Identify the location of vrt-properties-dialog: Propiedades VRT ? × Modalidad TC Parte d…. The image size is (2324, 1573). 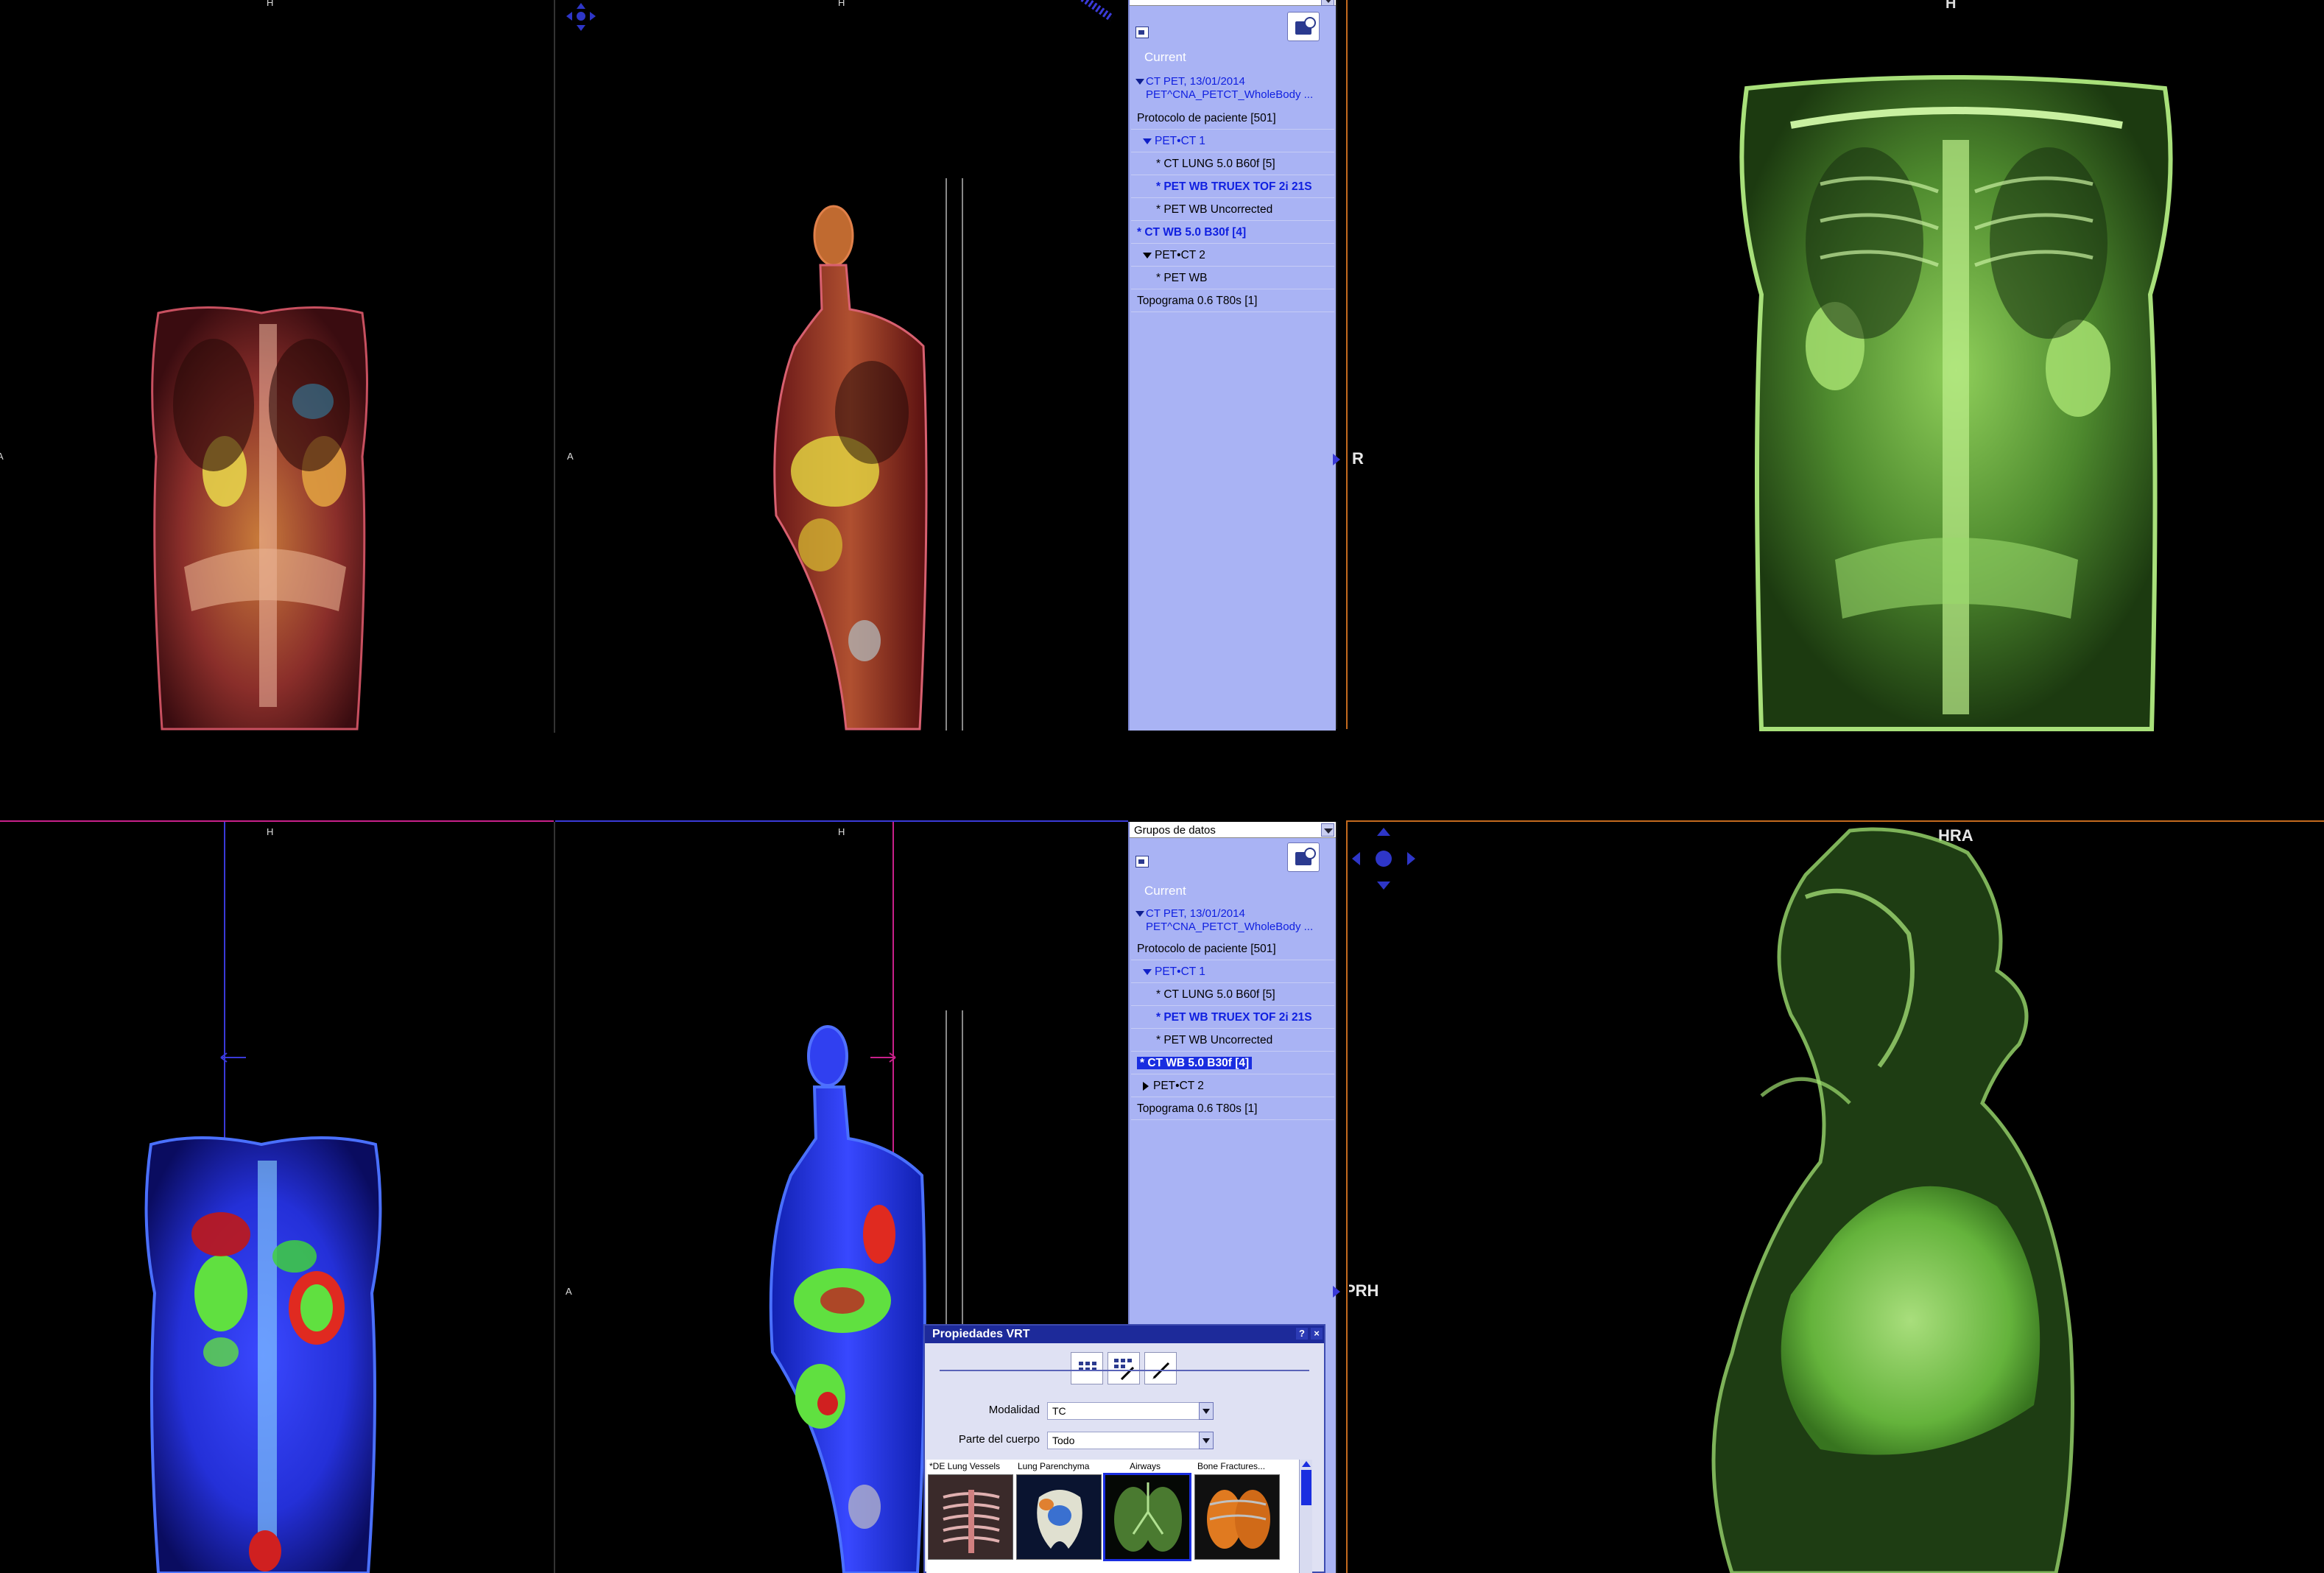
(1124, 1448).